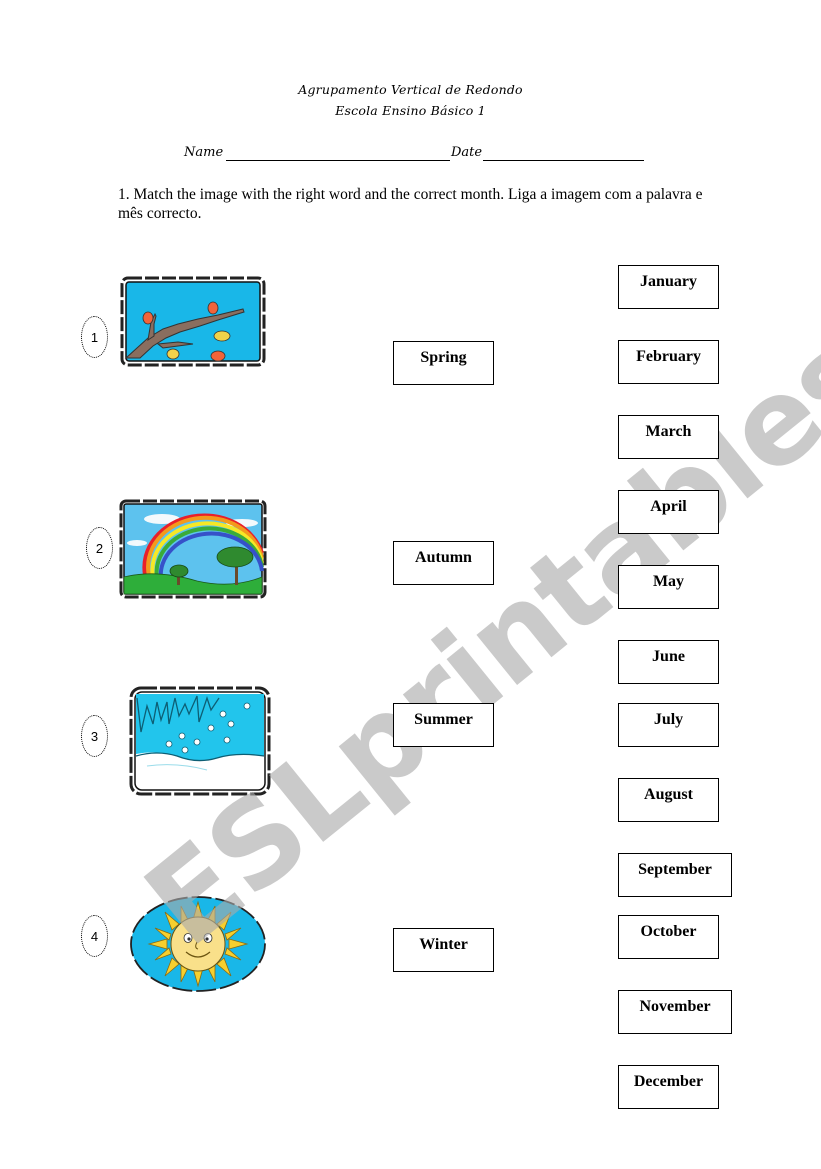 The width and height of the screenshot is (821, 1169). I want to click on month-box-november: November, so click(675, 1012).